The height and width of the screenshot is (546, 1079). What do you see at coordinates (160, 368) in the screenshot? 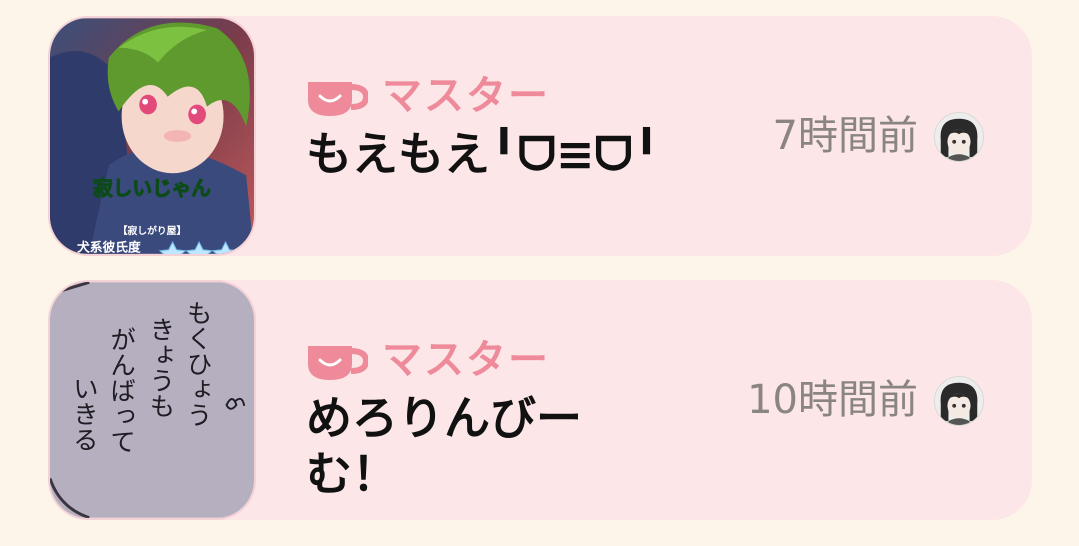
I see `svg-text: きょうも` at bounding box center [160, 368].